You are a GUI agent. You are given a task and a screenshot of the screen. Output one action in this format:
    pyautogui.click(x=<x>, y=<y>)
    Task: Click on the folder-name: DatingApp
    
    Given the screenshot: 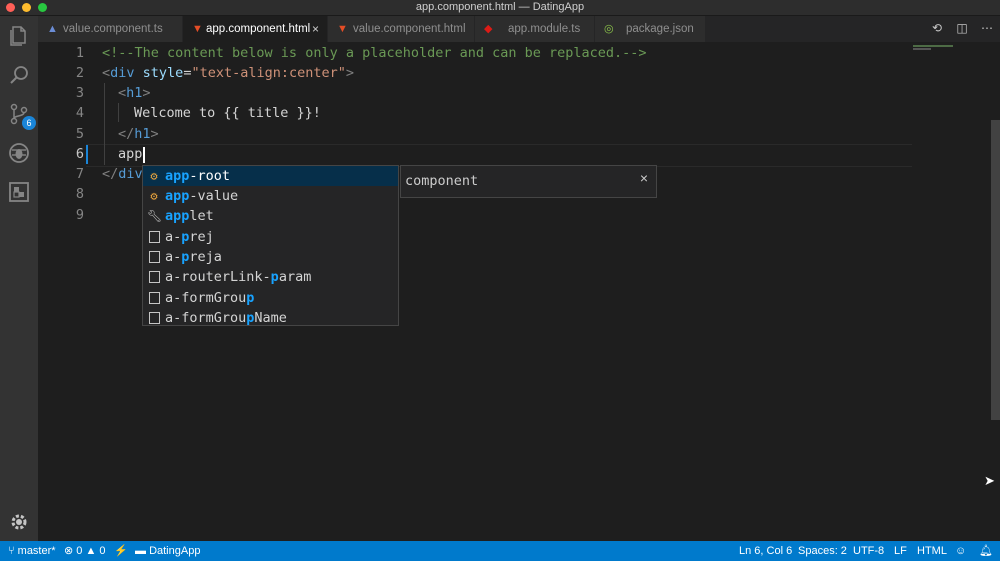 What is the action you would take?
    pyautogui.click(x=175, y=551)
    